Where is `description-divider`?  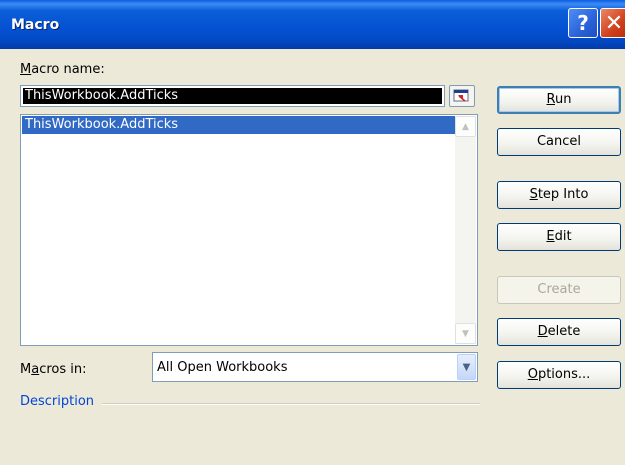 description-divider is located at coordinates (291, 404).